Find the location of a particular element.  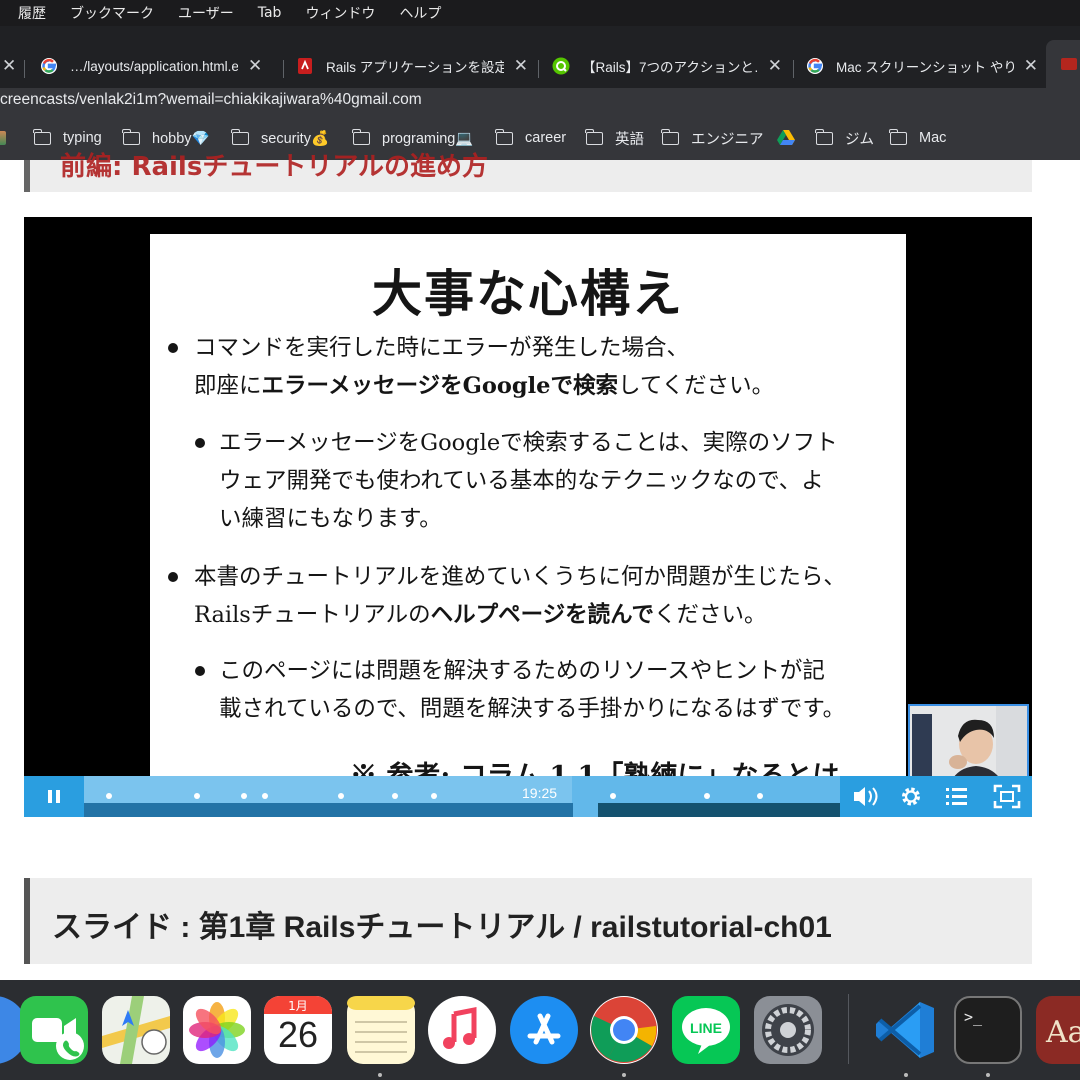

app-store-icon is located at coordinates (544, 1030).